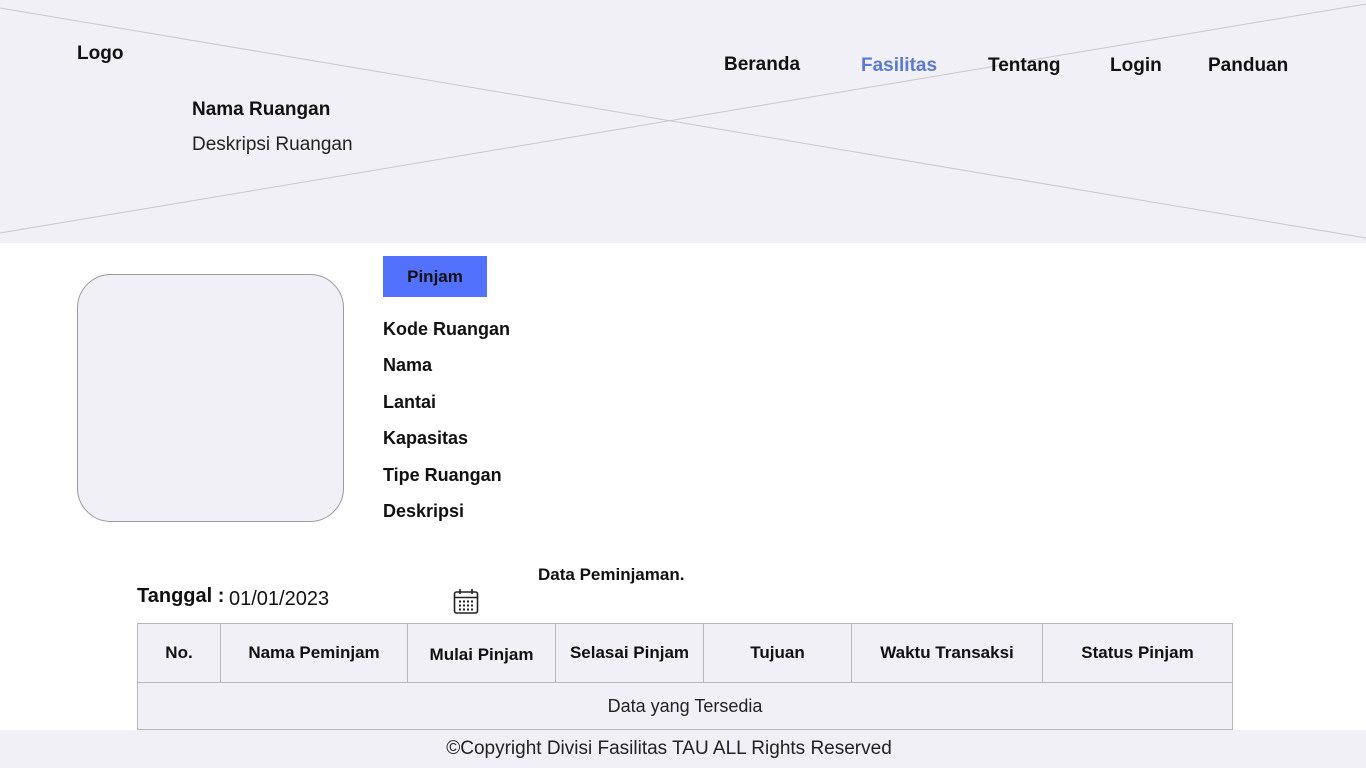 Image resolution: width=1366 pixels, height=768 pixels. I want to click on table-empty-row: Data yang Tersedia, so click(685, 706).